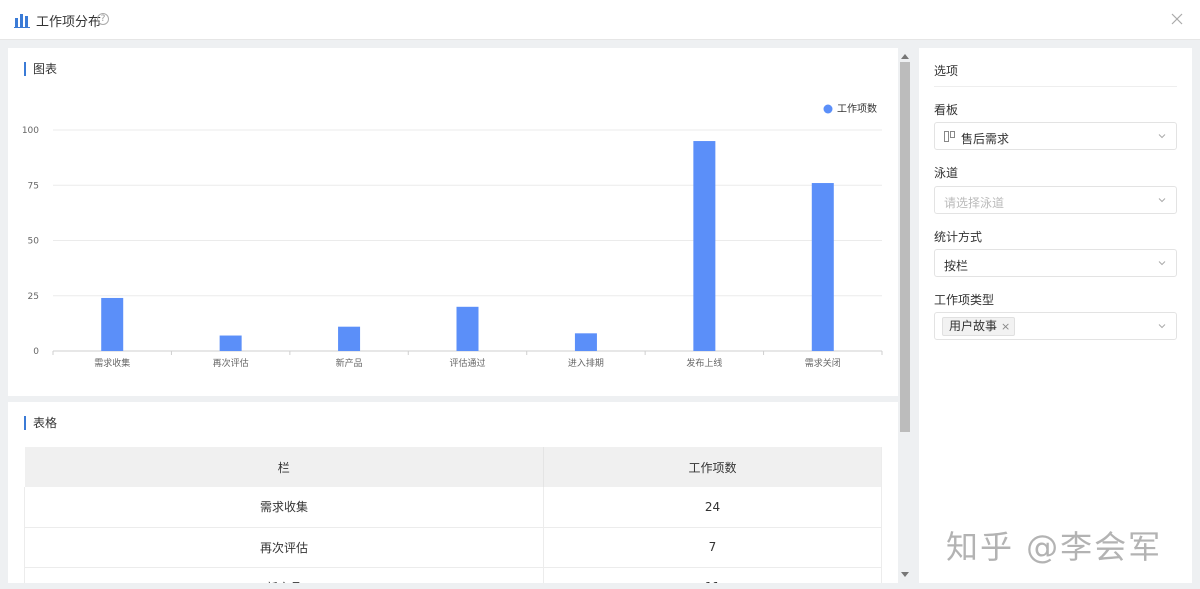 Image resolution: width=1200 pixels, height=589 pixels. I want to click on y-tick-label: 75, so click(33, 186).